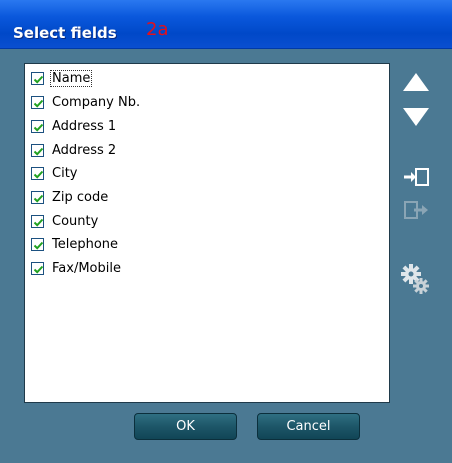 The height and width of the screenshot is (463, 452). Describe the element at coordinates (416, 212) in the screenshot. I see `export-icon` at that location.